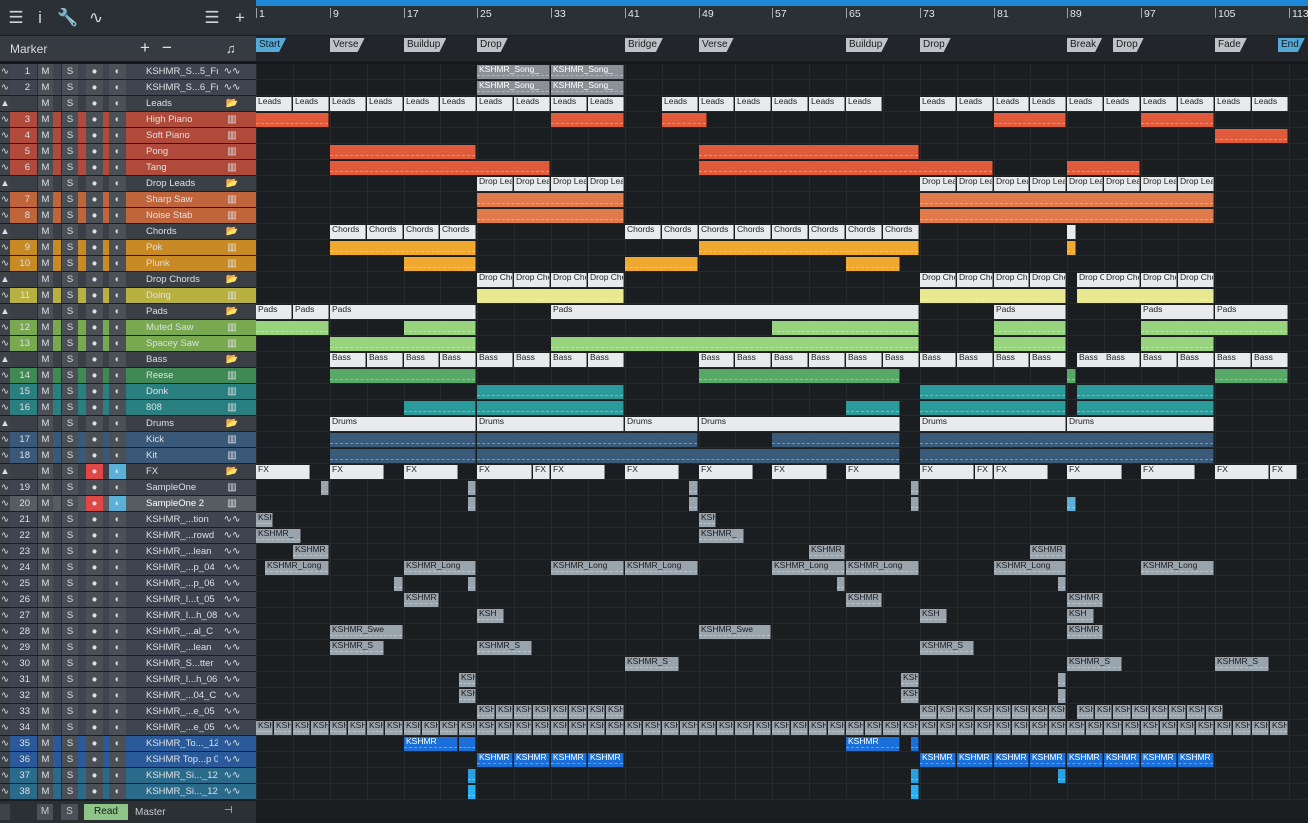 The image size is (1308, 823). I want to click on folder-event: Drop Leads, so click(1196, 184).